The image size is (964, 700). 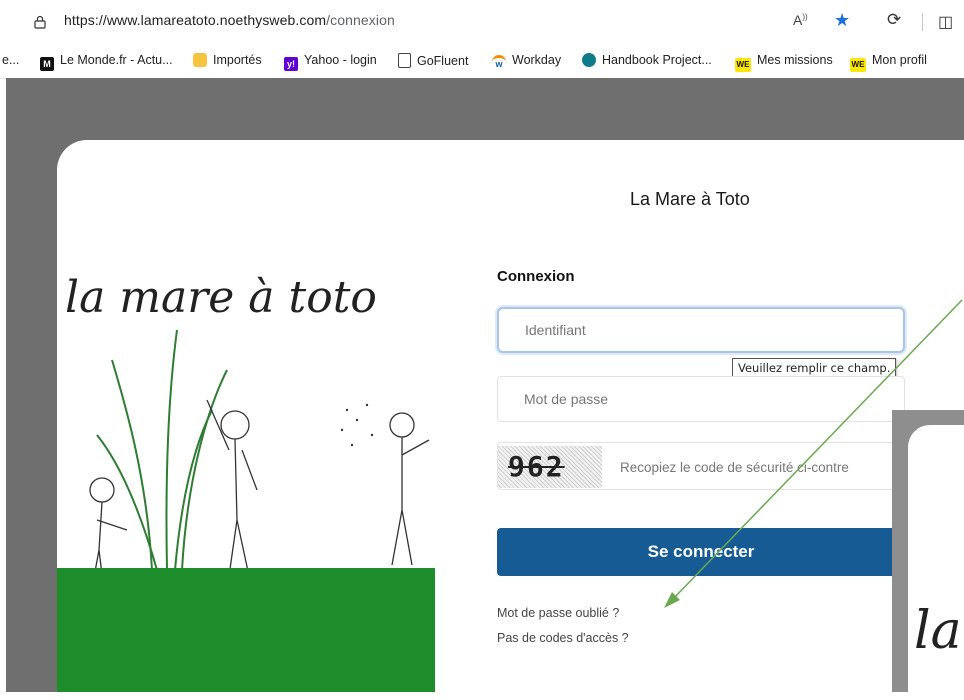 I want to click on bookmark-item: WE Mes missions, so click(x=784, y=62).